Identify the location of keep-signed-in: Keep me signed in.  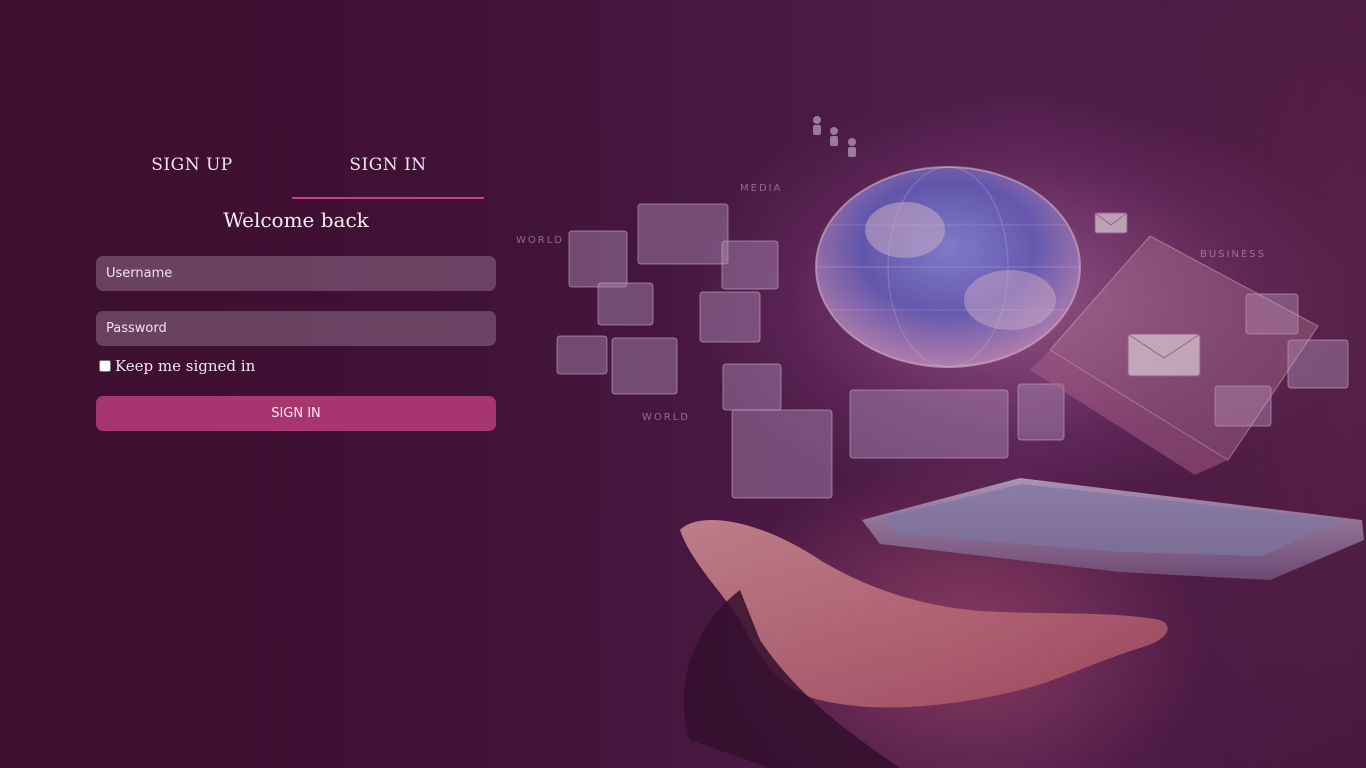
(177, 366).